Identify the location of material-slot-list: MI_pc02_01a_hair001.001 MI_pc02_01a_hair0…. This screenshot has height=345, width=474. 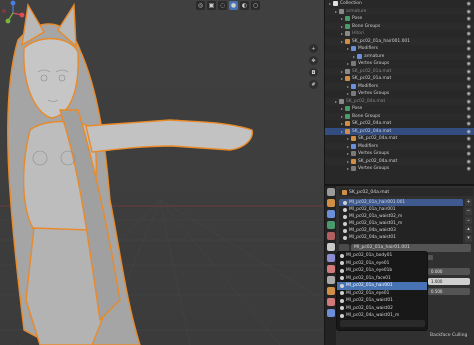
(401, 222).